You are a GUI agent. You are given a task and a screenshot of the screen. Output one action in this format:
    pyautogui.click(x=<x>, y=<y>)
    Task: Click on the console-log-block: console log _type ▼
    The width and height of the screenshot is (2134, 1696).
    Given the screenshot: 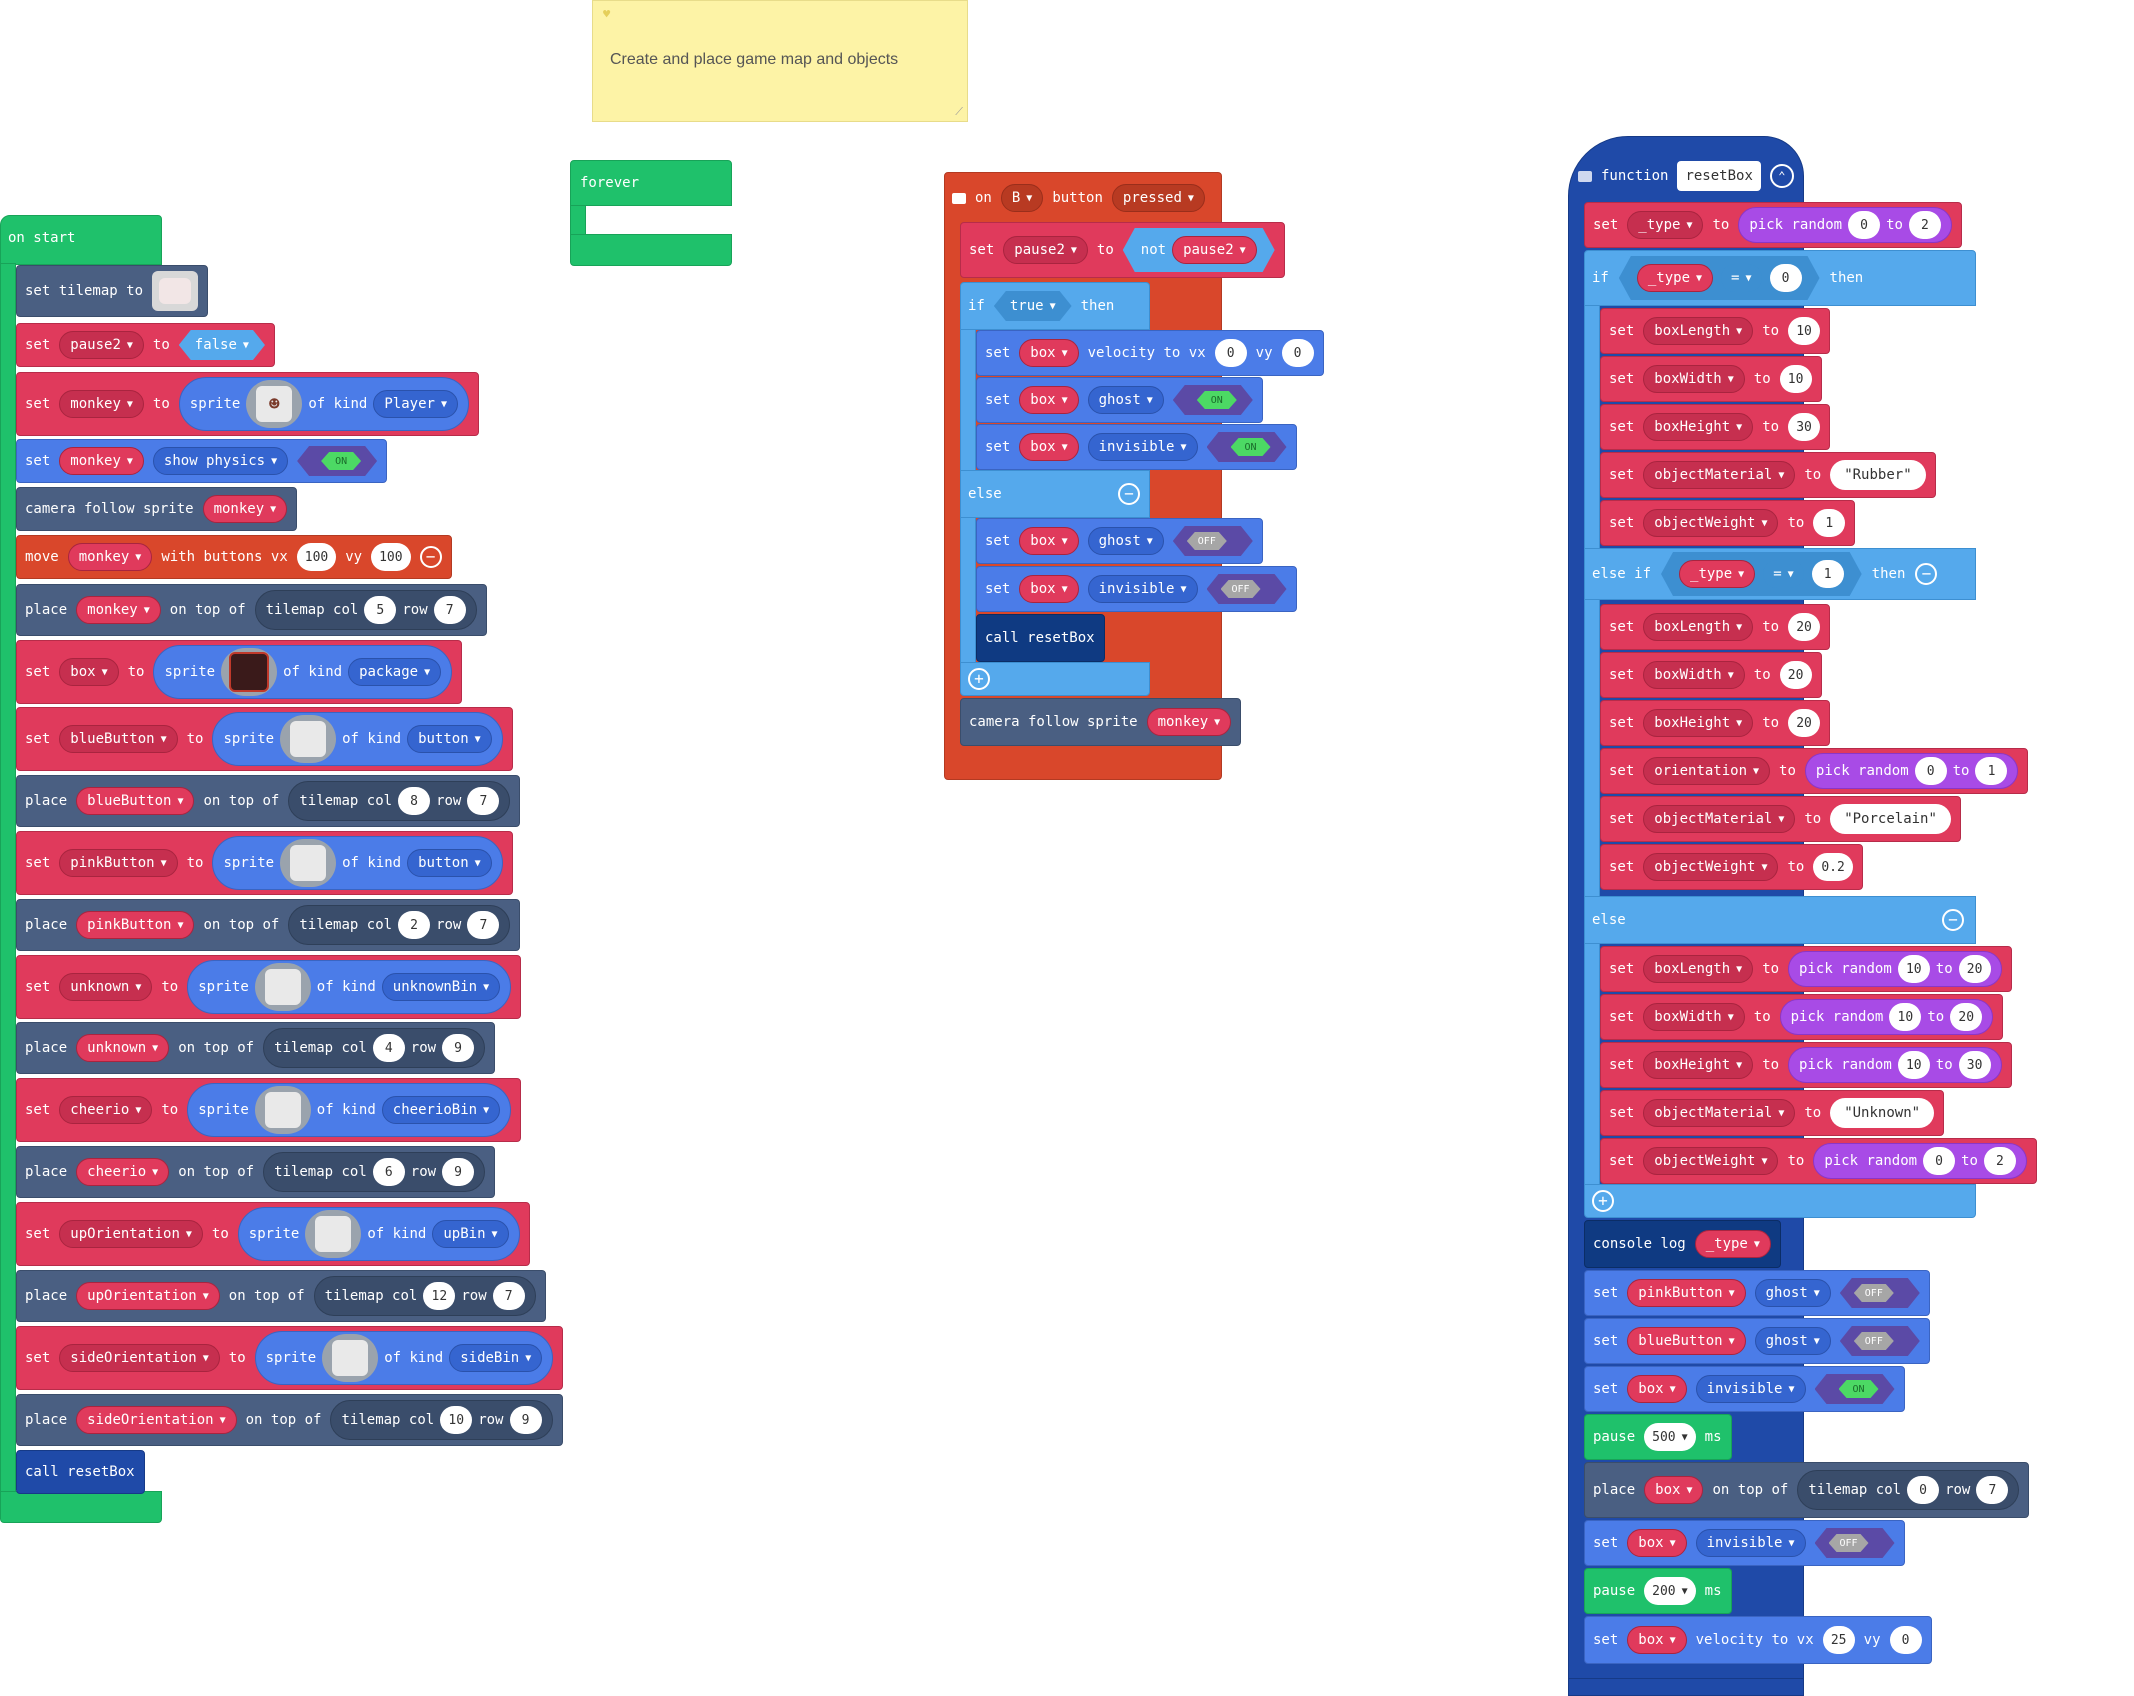 What is the action you would take?
    pyautogui.click(x=1682, y=1244)
    